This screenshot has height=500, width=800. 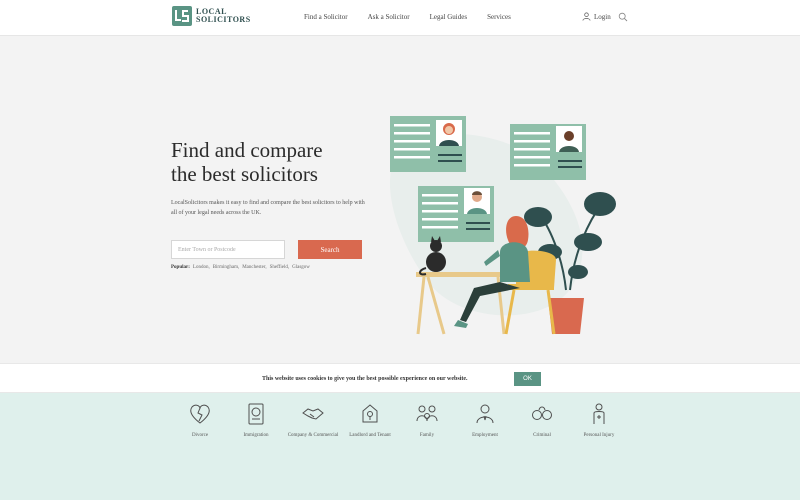 I want to click on hero-illustration, so click(x=502, y=225).